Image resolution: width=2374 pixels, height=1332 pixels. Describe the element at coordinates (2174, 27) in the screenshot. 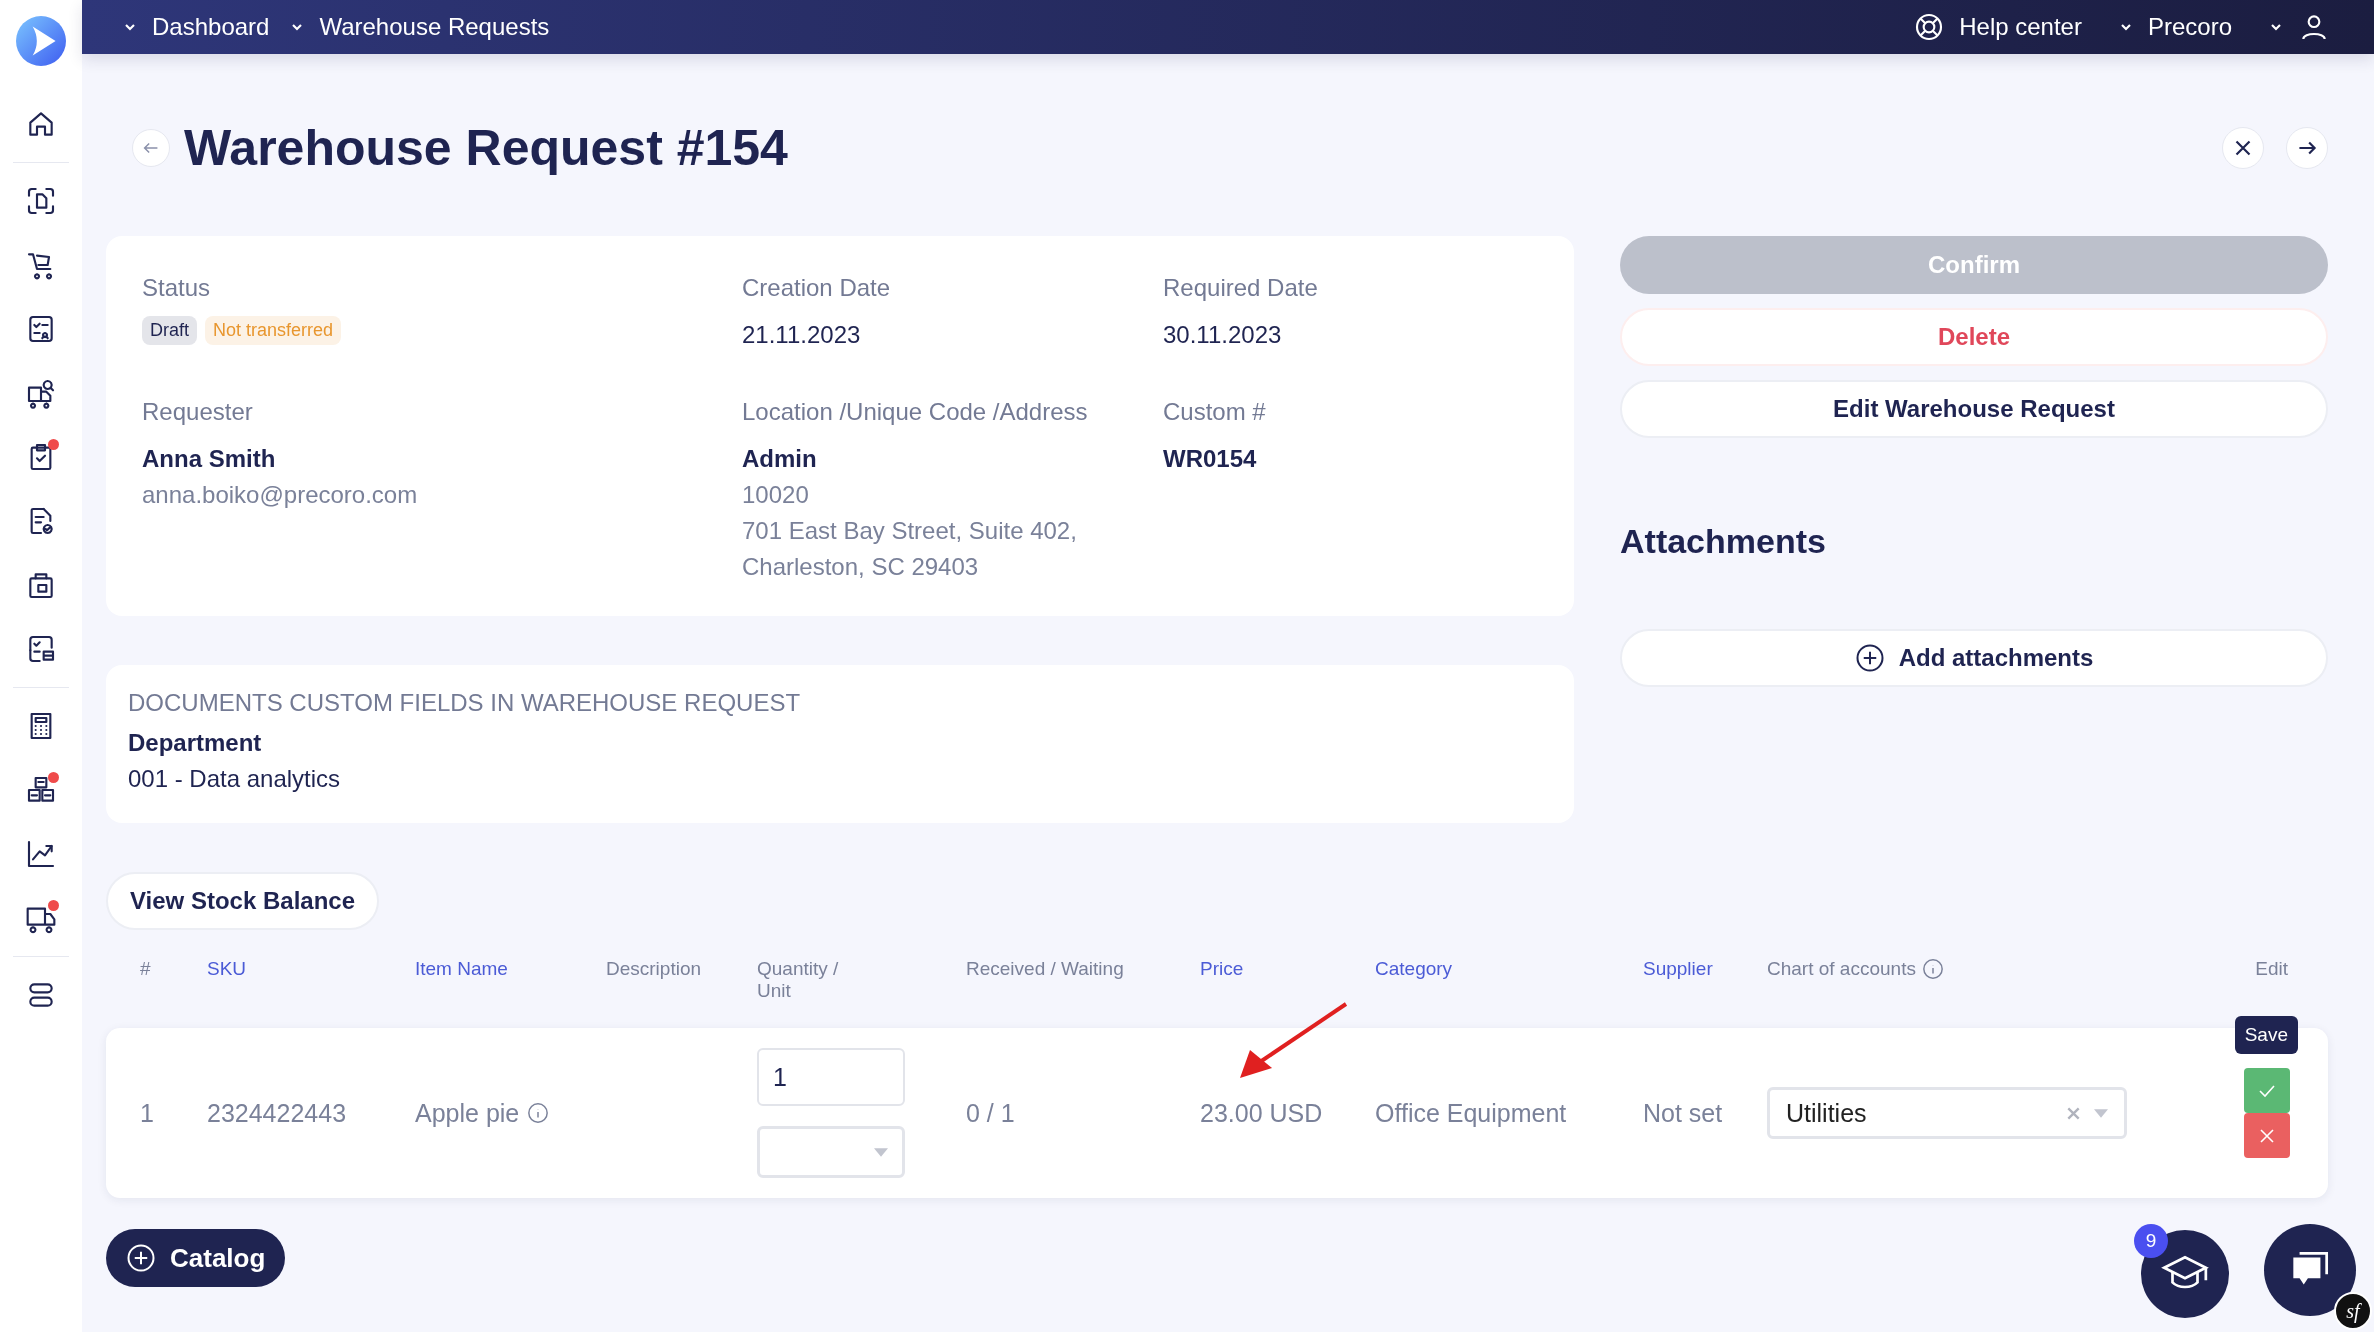

I see `company-dropdown: Precoro` at that location.